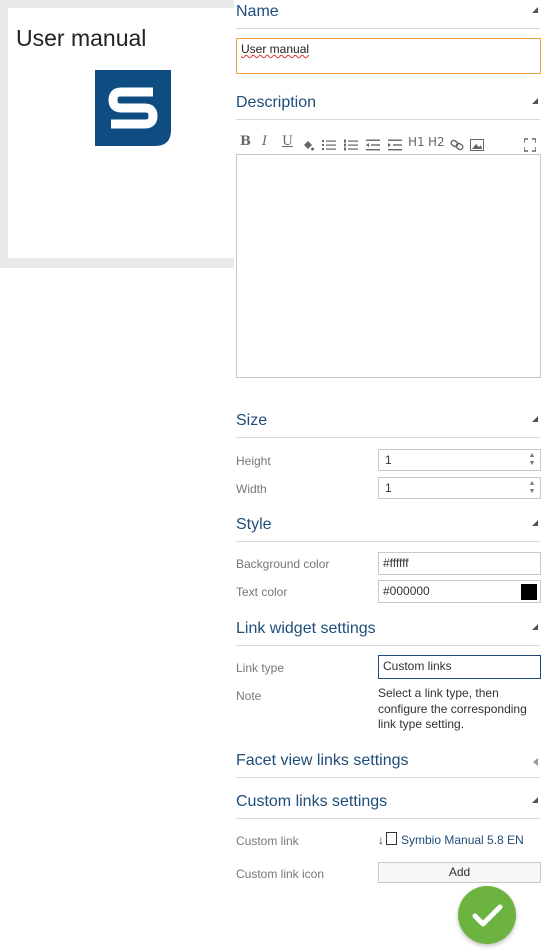 Image resolution: width=546 pixels, height=951 pixels. I want to click on height-label: Height, so click(253, 461).